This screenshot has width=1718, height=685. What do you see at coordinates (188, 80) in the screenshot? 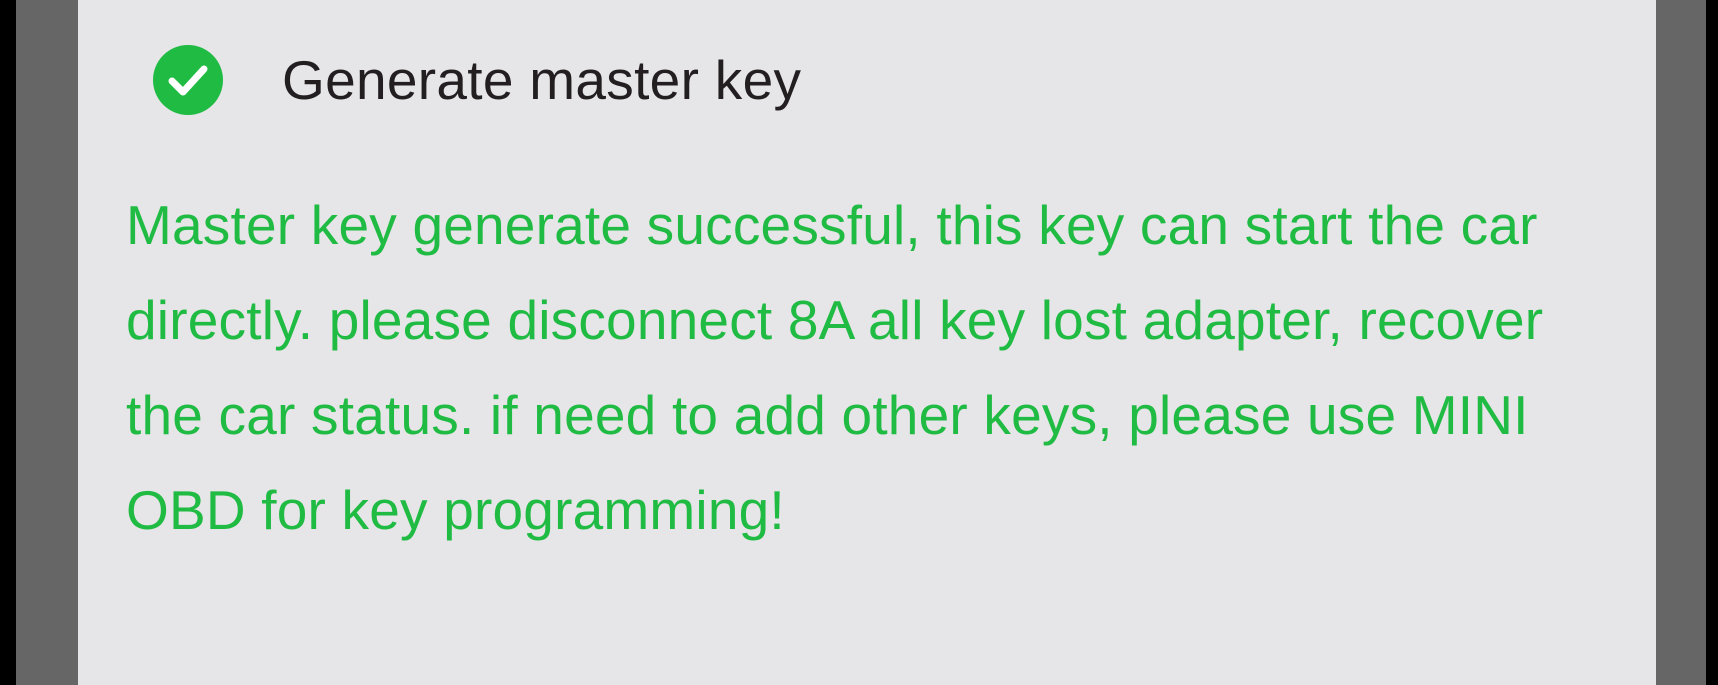
I see `check-circle-icon` at bounding box center [188, 80].